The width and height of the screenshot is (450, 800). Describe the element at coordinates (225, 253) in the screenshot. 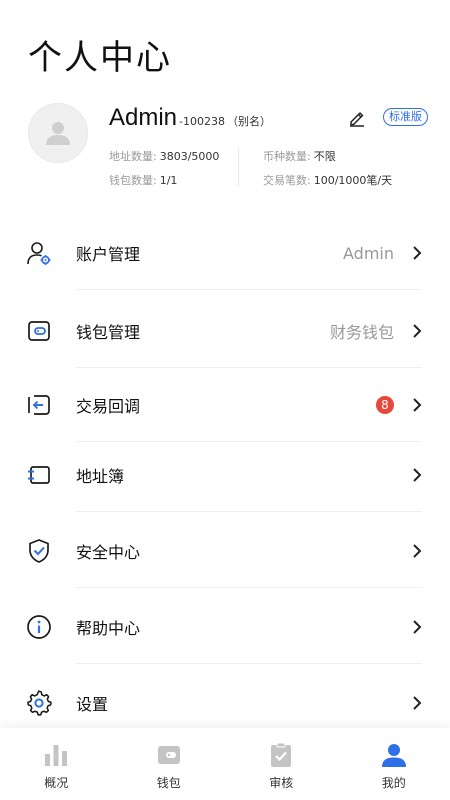

I see `menu-item-account: 账户管理 Admin` at that location.